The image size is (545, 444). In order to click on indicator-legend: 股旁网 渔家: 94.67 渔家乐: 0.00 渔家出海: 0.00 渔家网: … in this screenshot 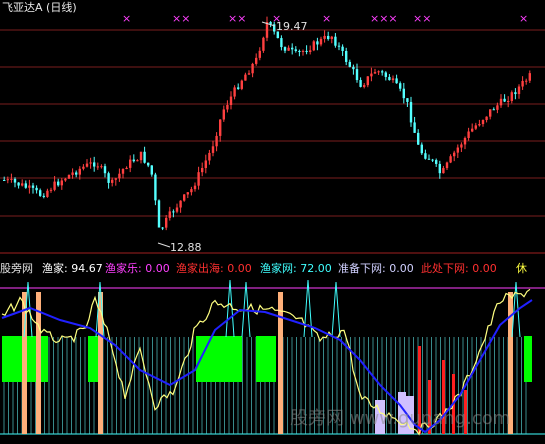, I will do `click(272, 269)`.